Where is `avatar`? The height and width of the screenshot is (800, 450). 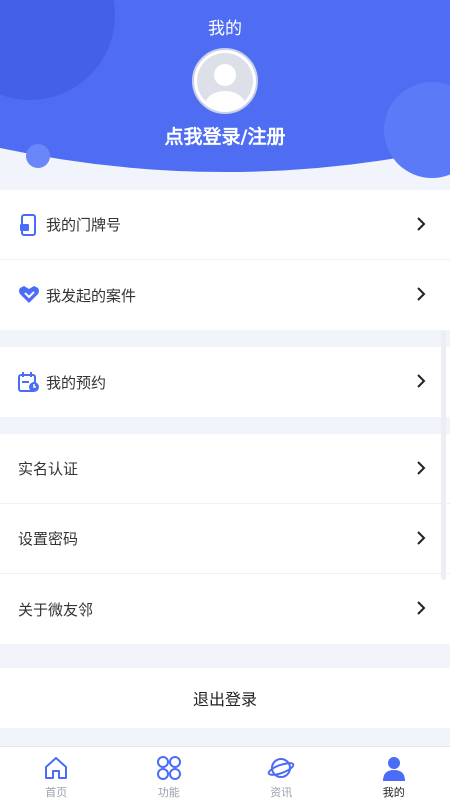
avatar is located at coordinates (225, 81).